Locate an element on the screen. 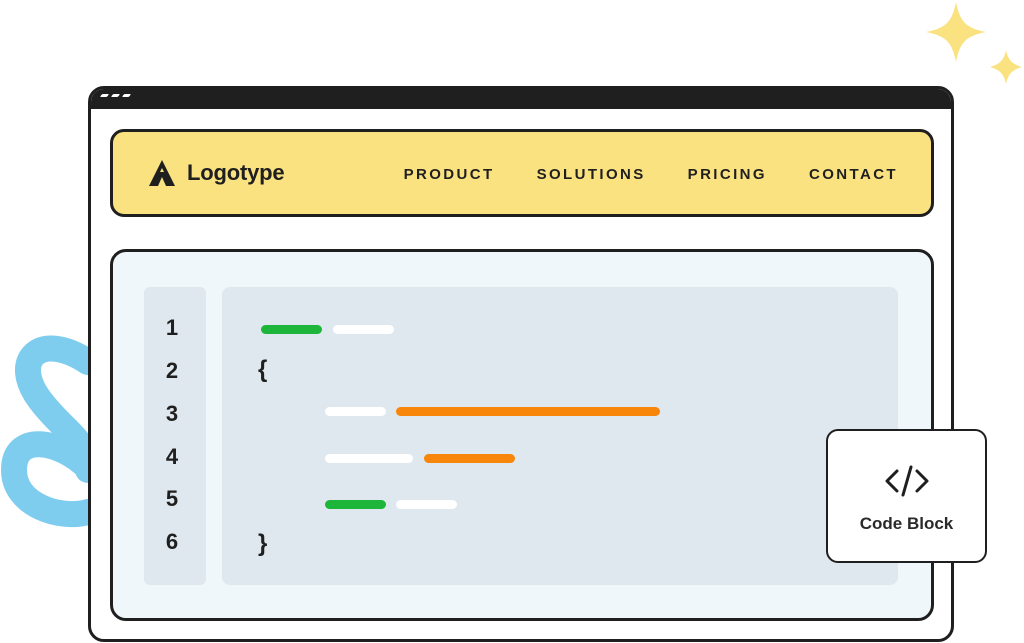  window-title-bar is located at coordinates (521, 99).